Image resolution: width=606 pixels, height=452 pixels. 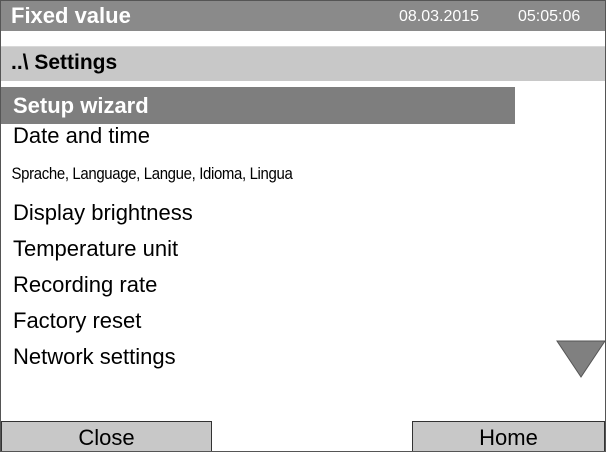 What do you see at coordinates (75, 135) in the screenshot?
I see `menu-item-date-and-time: Date and time` at bounding box center [75, 135].